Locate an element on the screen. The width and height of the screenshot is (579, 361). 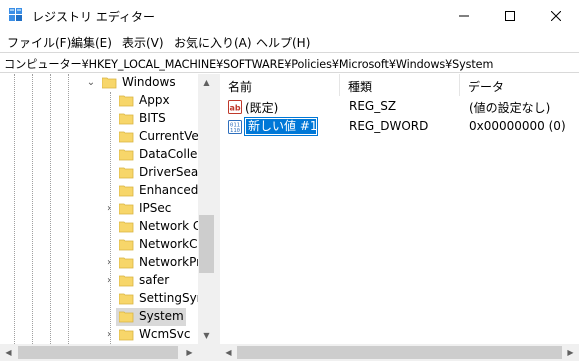
svg-text: 110 is located at coordinates (235, 131).